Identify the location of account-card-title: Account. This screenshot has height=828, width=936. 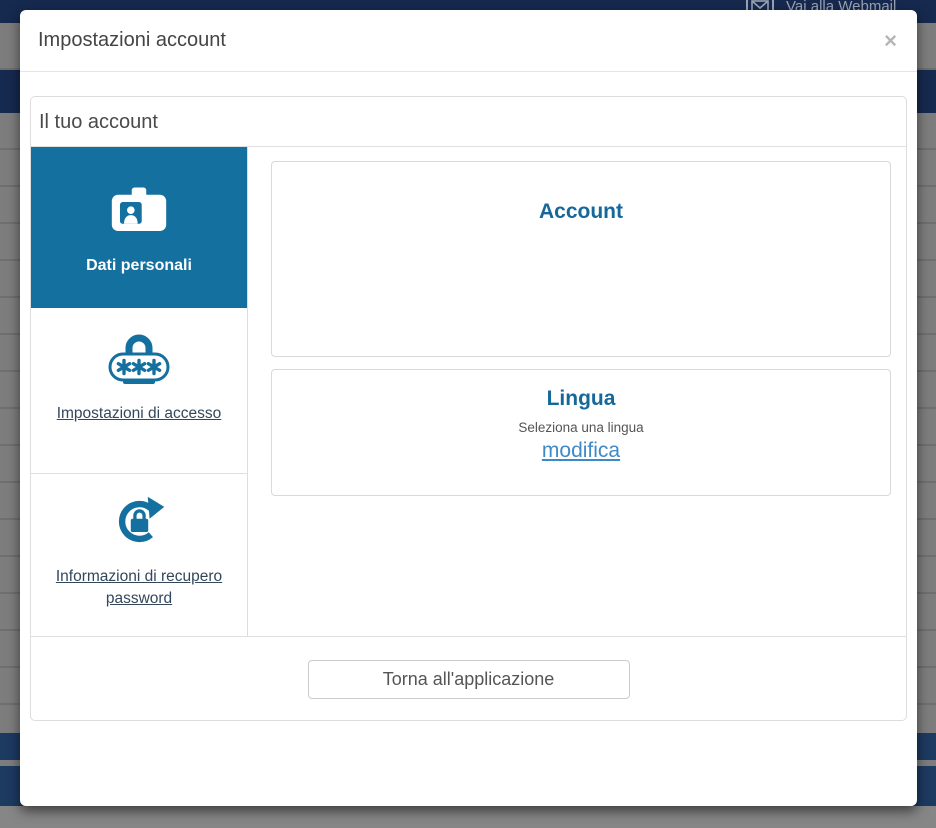
(581, 211).